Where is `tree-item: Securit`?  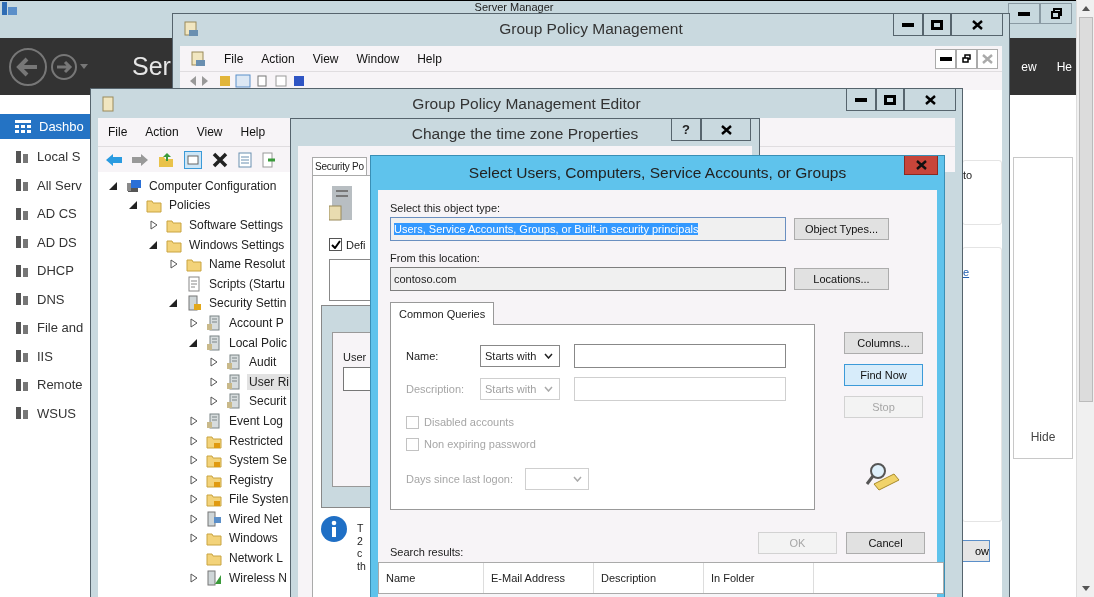 tree-item: Securit is located at coordinates (268, 401).